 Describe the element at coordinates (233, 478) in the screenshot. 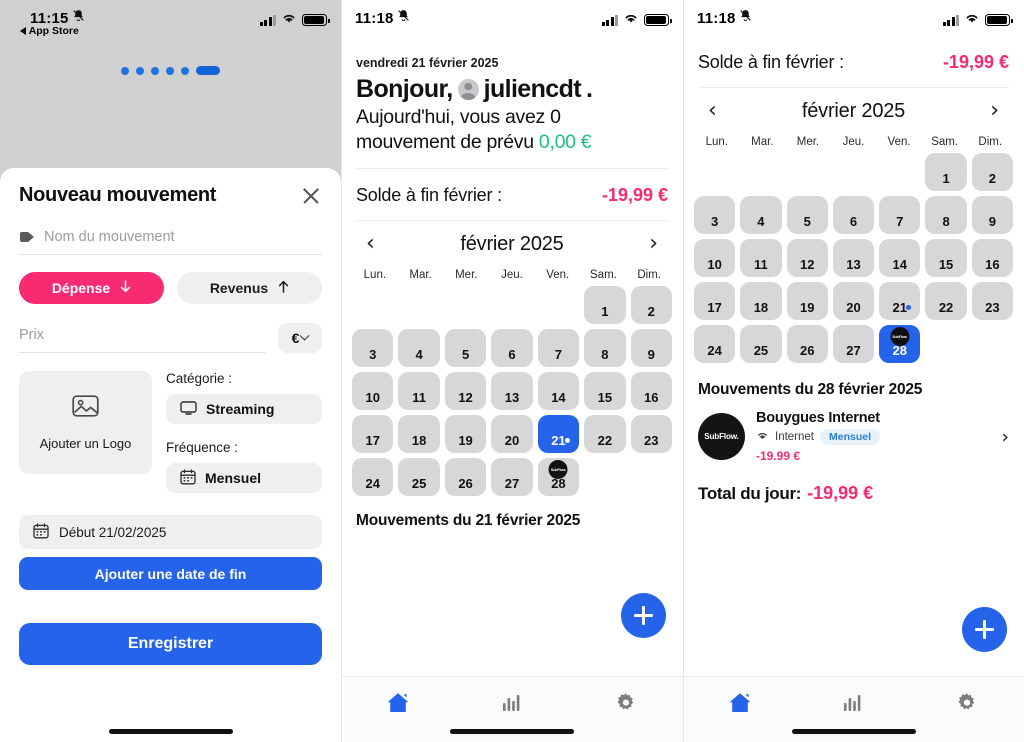

I see `frequency-value: Mensuel` at that location.